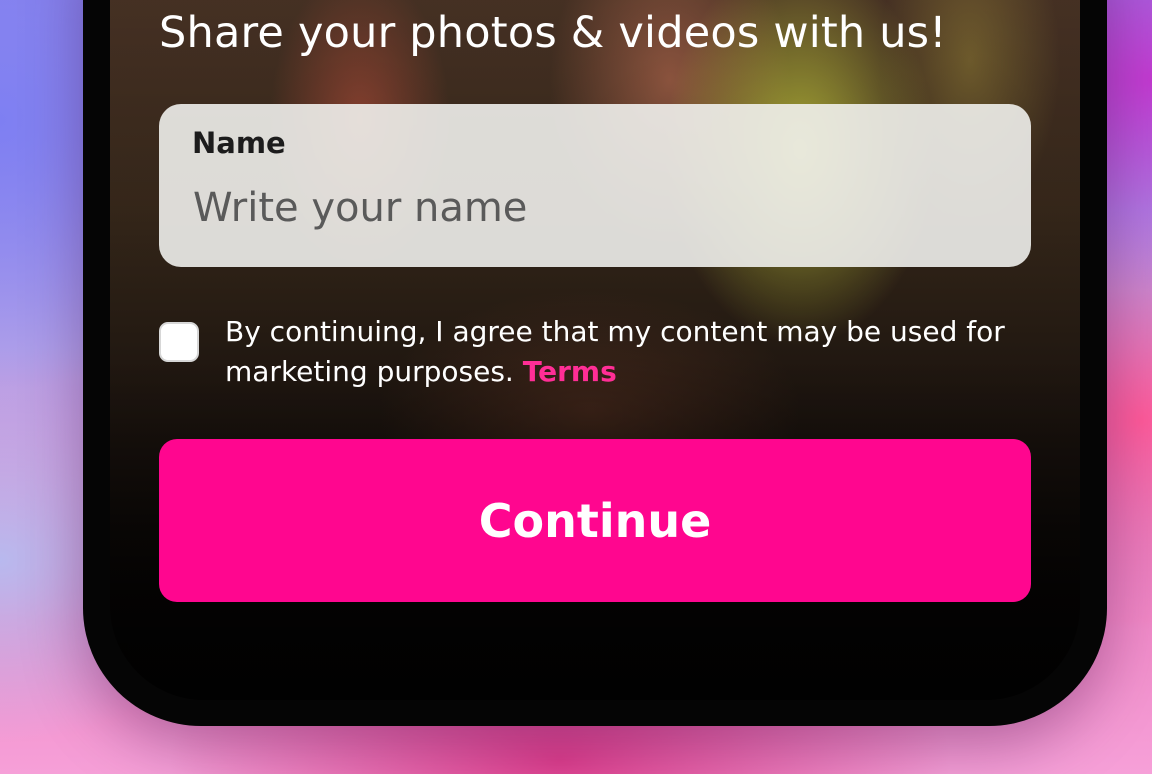 The image size is (1152, 774). I want to click on page-title: Share your photos & videos with us!, so click(553, 33).